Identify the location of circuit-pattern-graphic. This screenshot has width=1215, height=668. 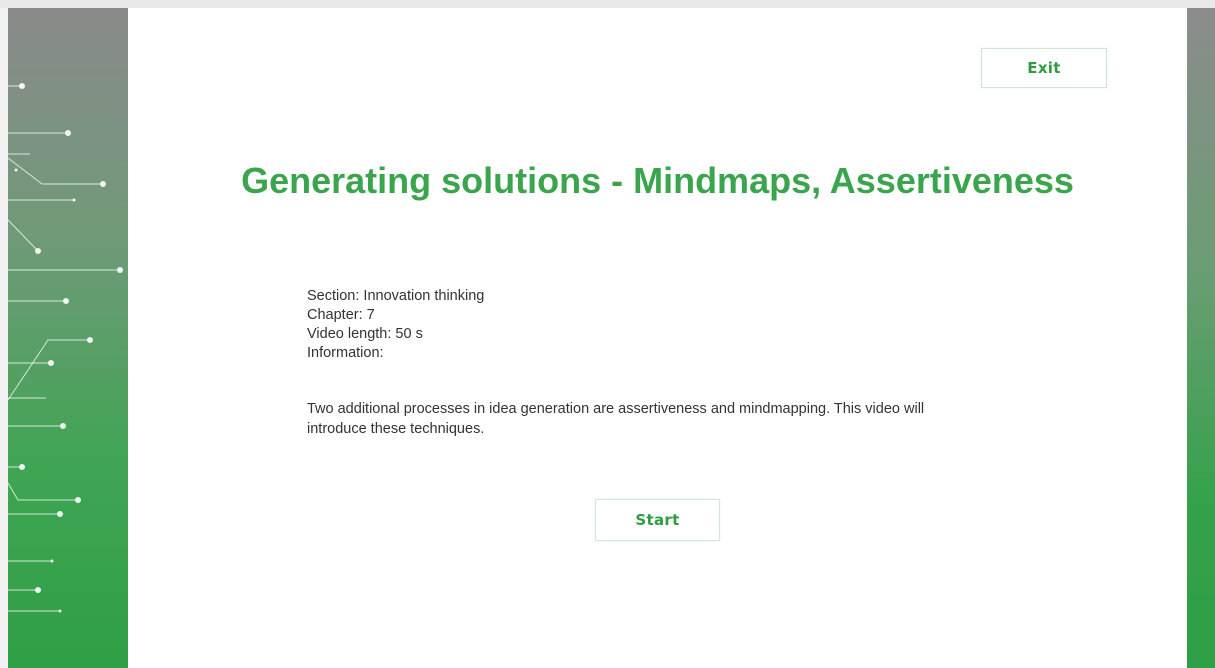
(65, 348).